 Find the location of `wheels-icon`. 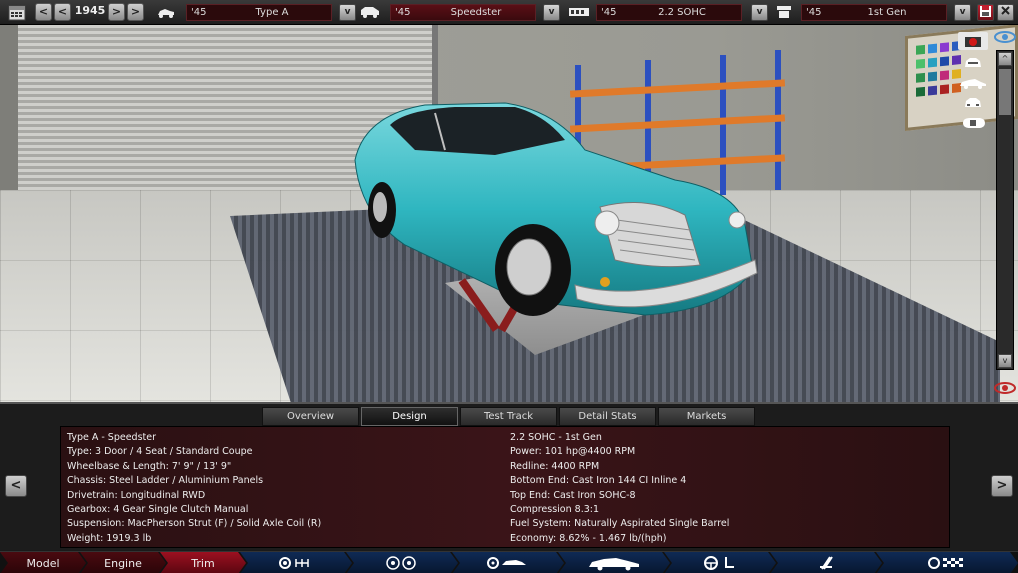

wheels-icon is located at coordinates (402, 563).